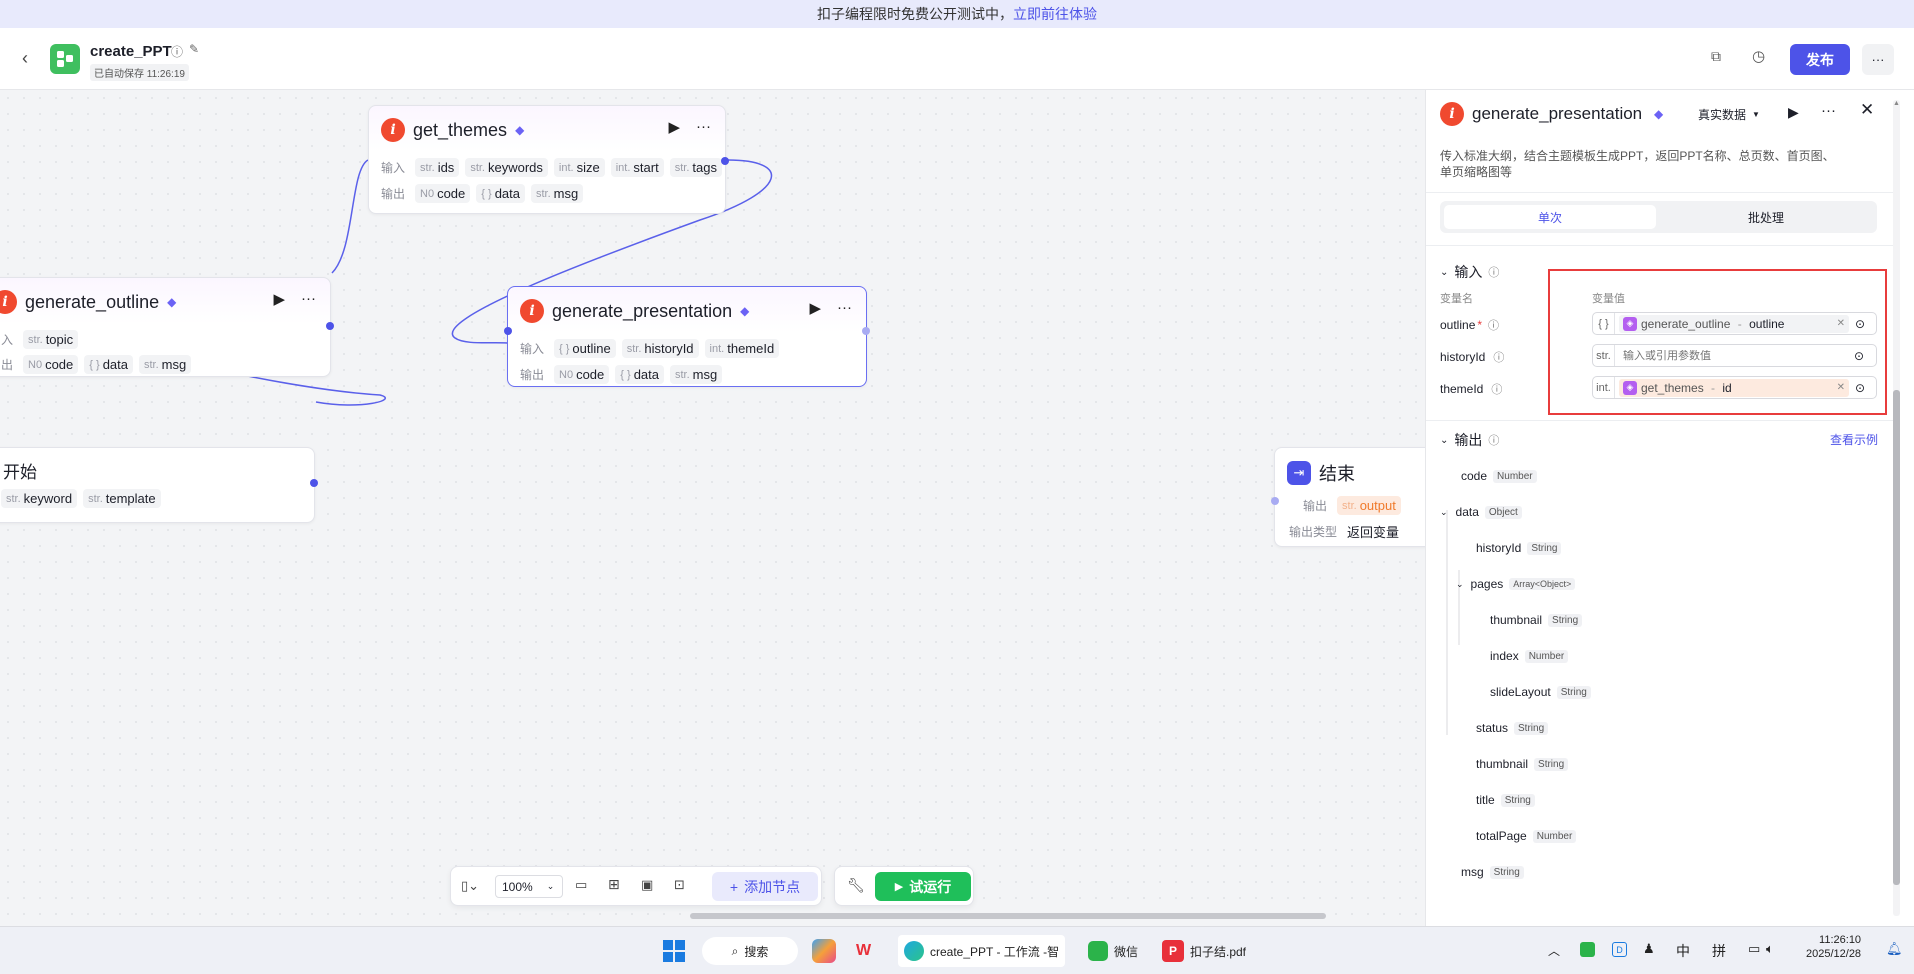  I want to click on param-chip: int. start, so click(637, 167).